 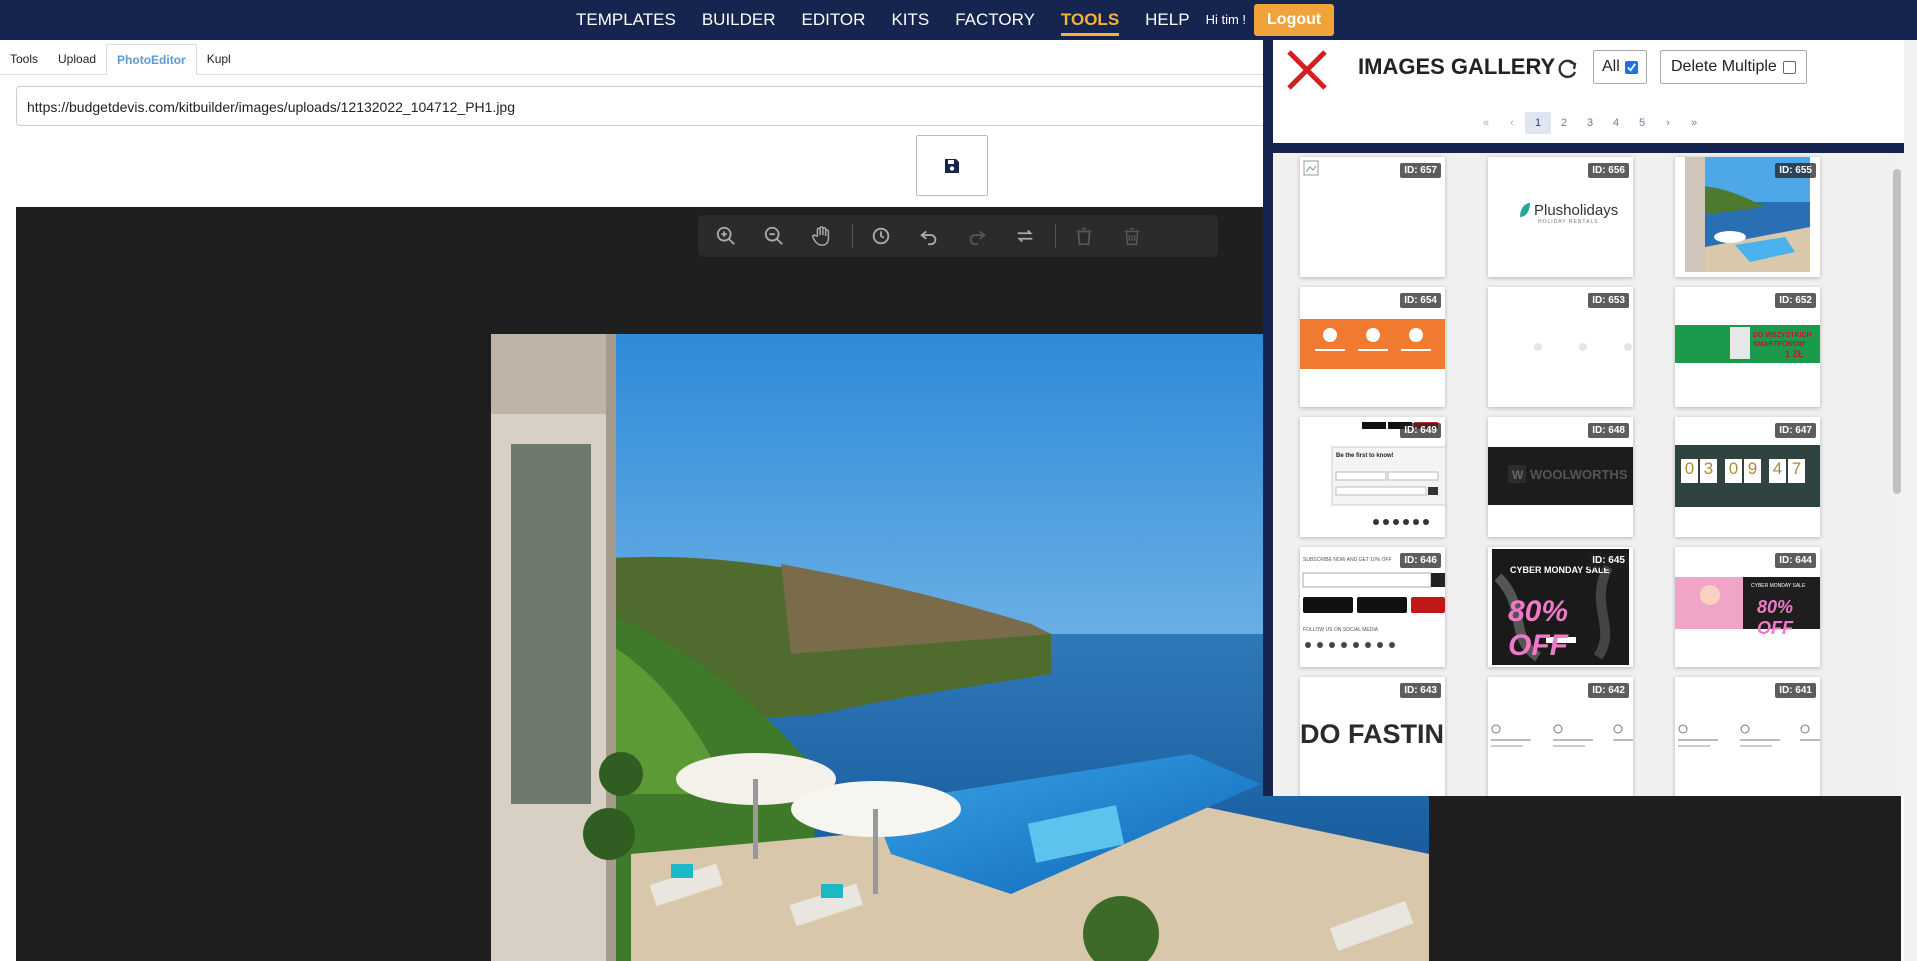 I want to click on countdown-digits: 0 3 0 9 4 7, so click(x=1743, y=471).